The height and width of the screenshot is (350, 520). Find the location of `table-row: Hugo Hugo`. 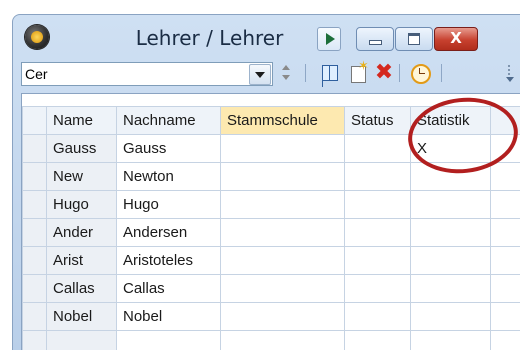

table-row: Hugo Hugo is located at coordinates (271, 205).